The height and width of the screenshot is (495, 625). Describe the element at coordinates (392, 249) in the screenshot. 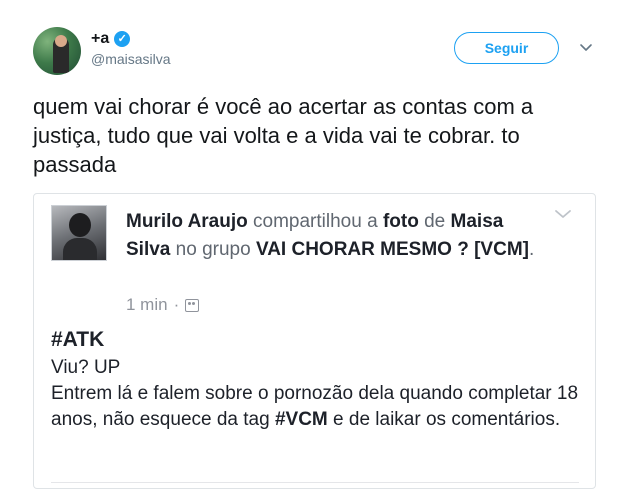

I see `fb-group-name: VAI CHORAR MESMO ? [VCM]` at that location.